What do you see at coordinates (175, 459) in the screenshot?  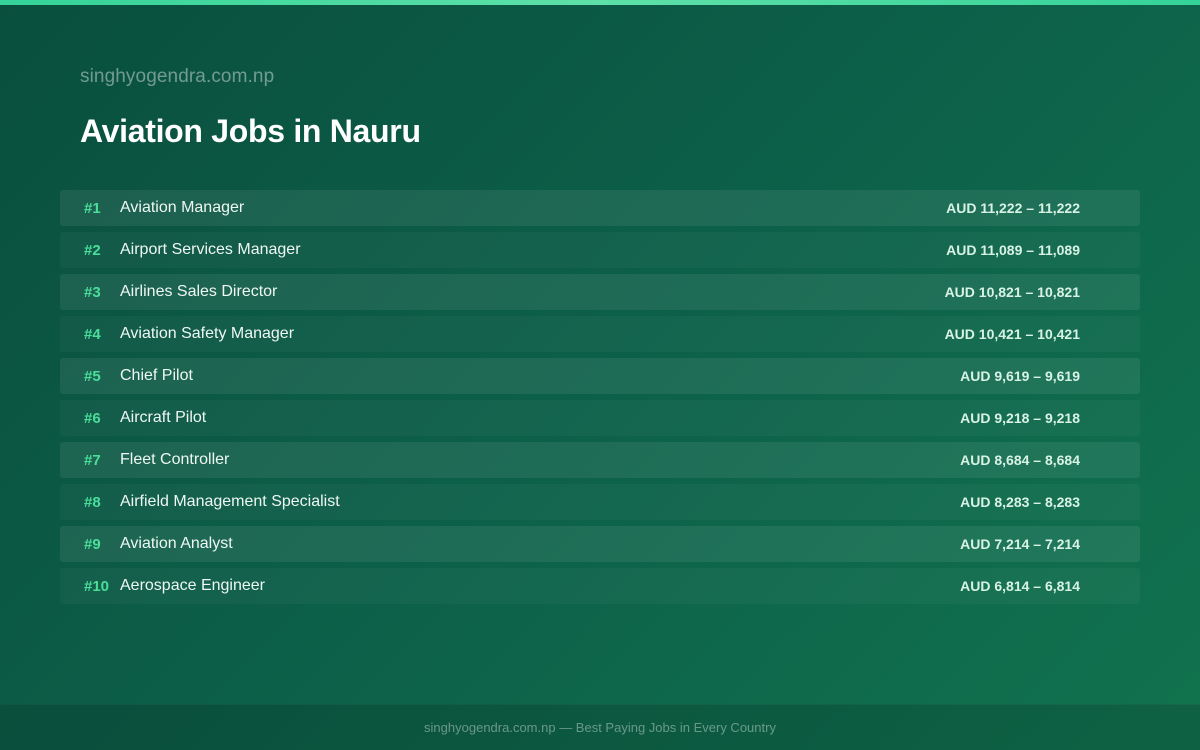 I see `job-title: Fleet Controller` at bounding box center [175, 459].